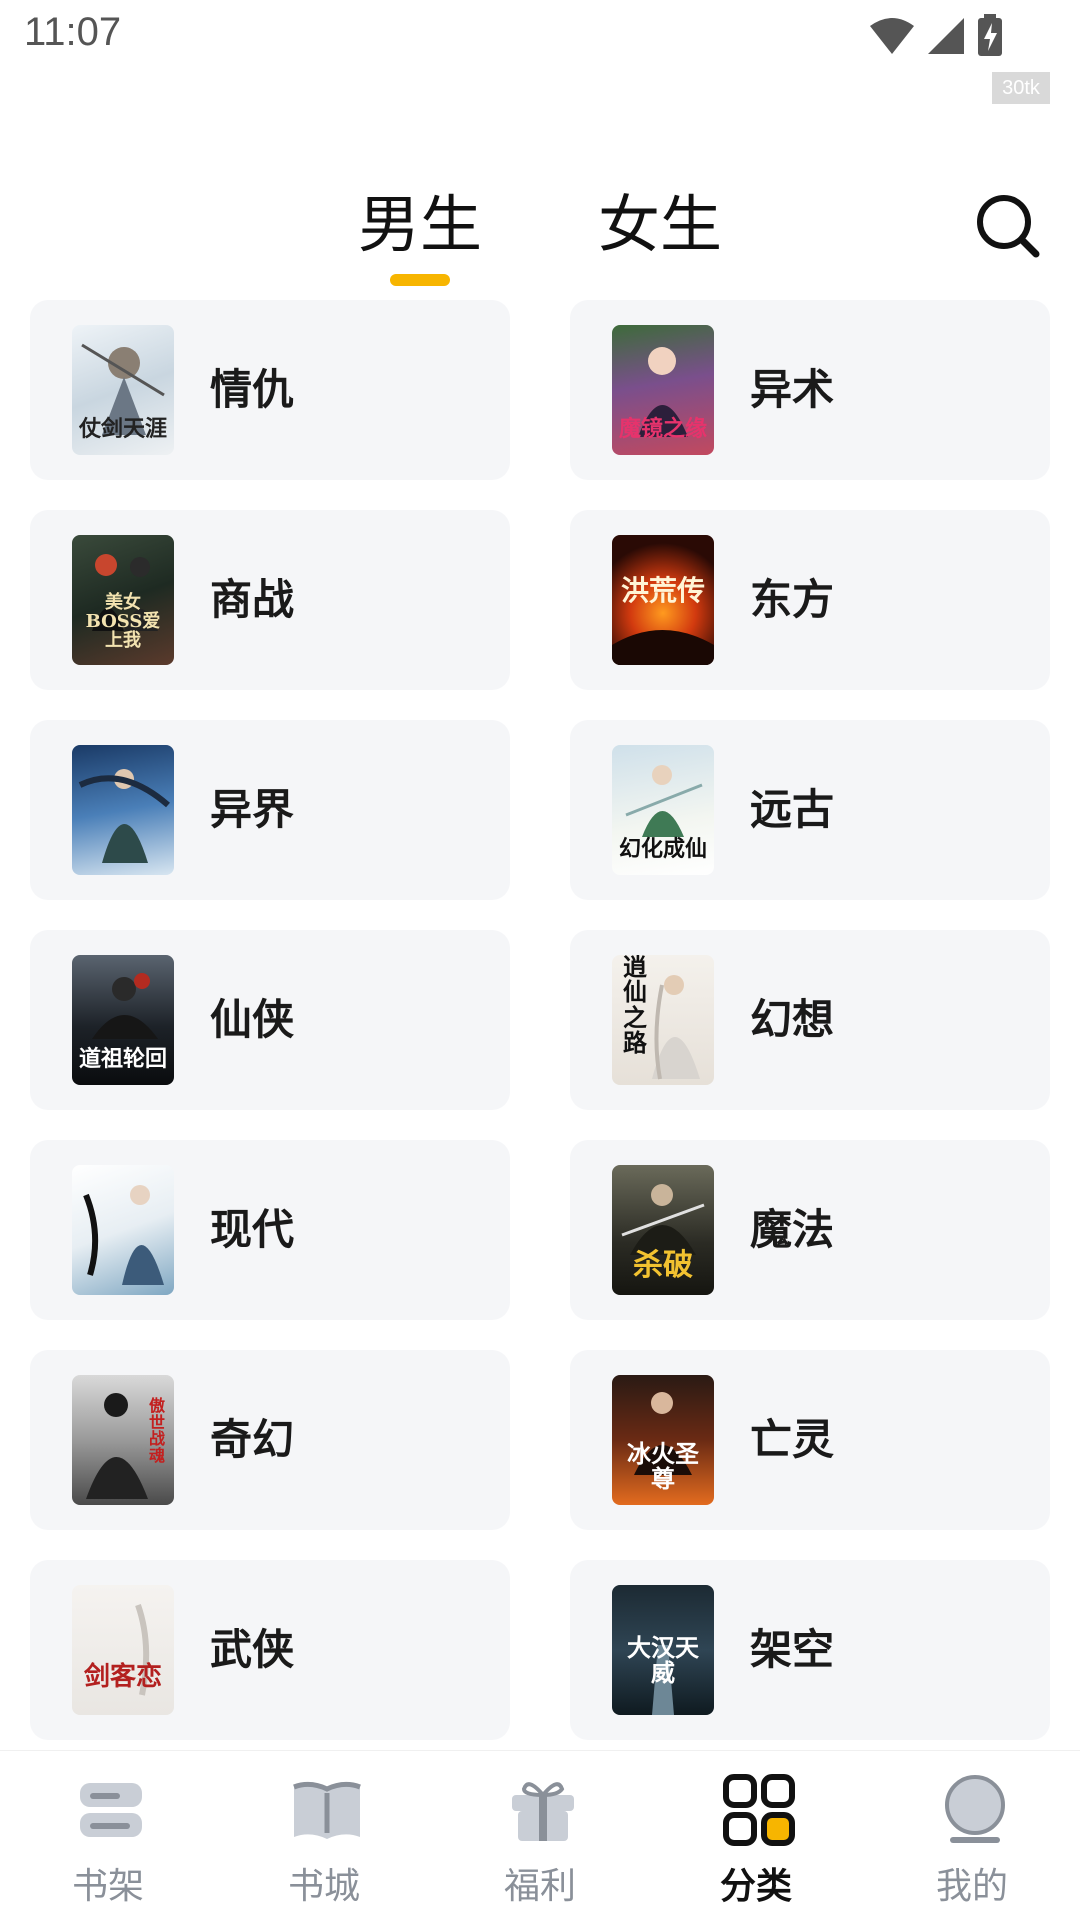  I want to click on category-card: 美女BOSS爱上我 商战, so click(270, 600).